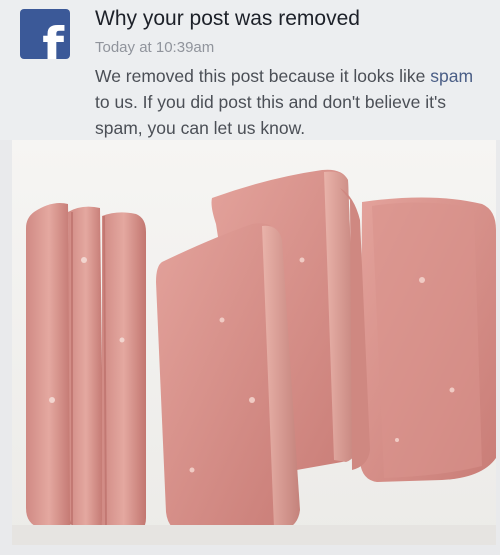 The height and width of the screenshot is (555, 500). What do you see at coordinates (53, 38) in the screenshot?
I see `facebook-letter: f` at bounding box center [53, 38].